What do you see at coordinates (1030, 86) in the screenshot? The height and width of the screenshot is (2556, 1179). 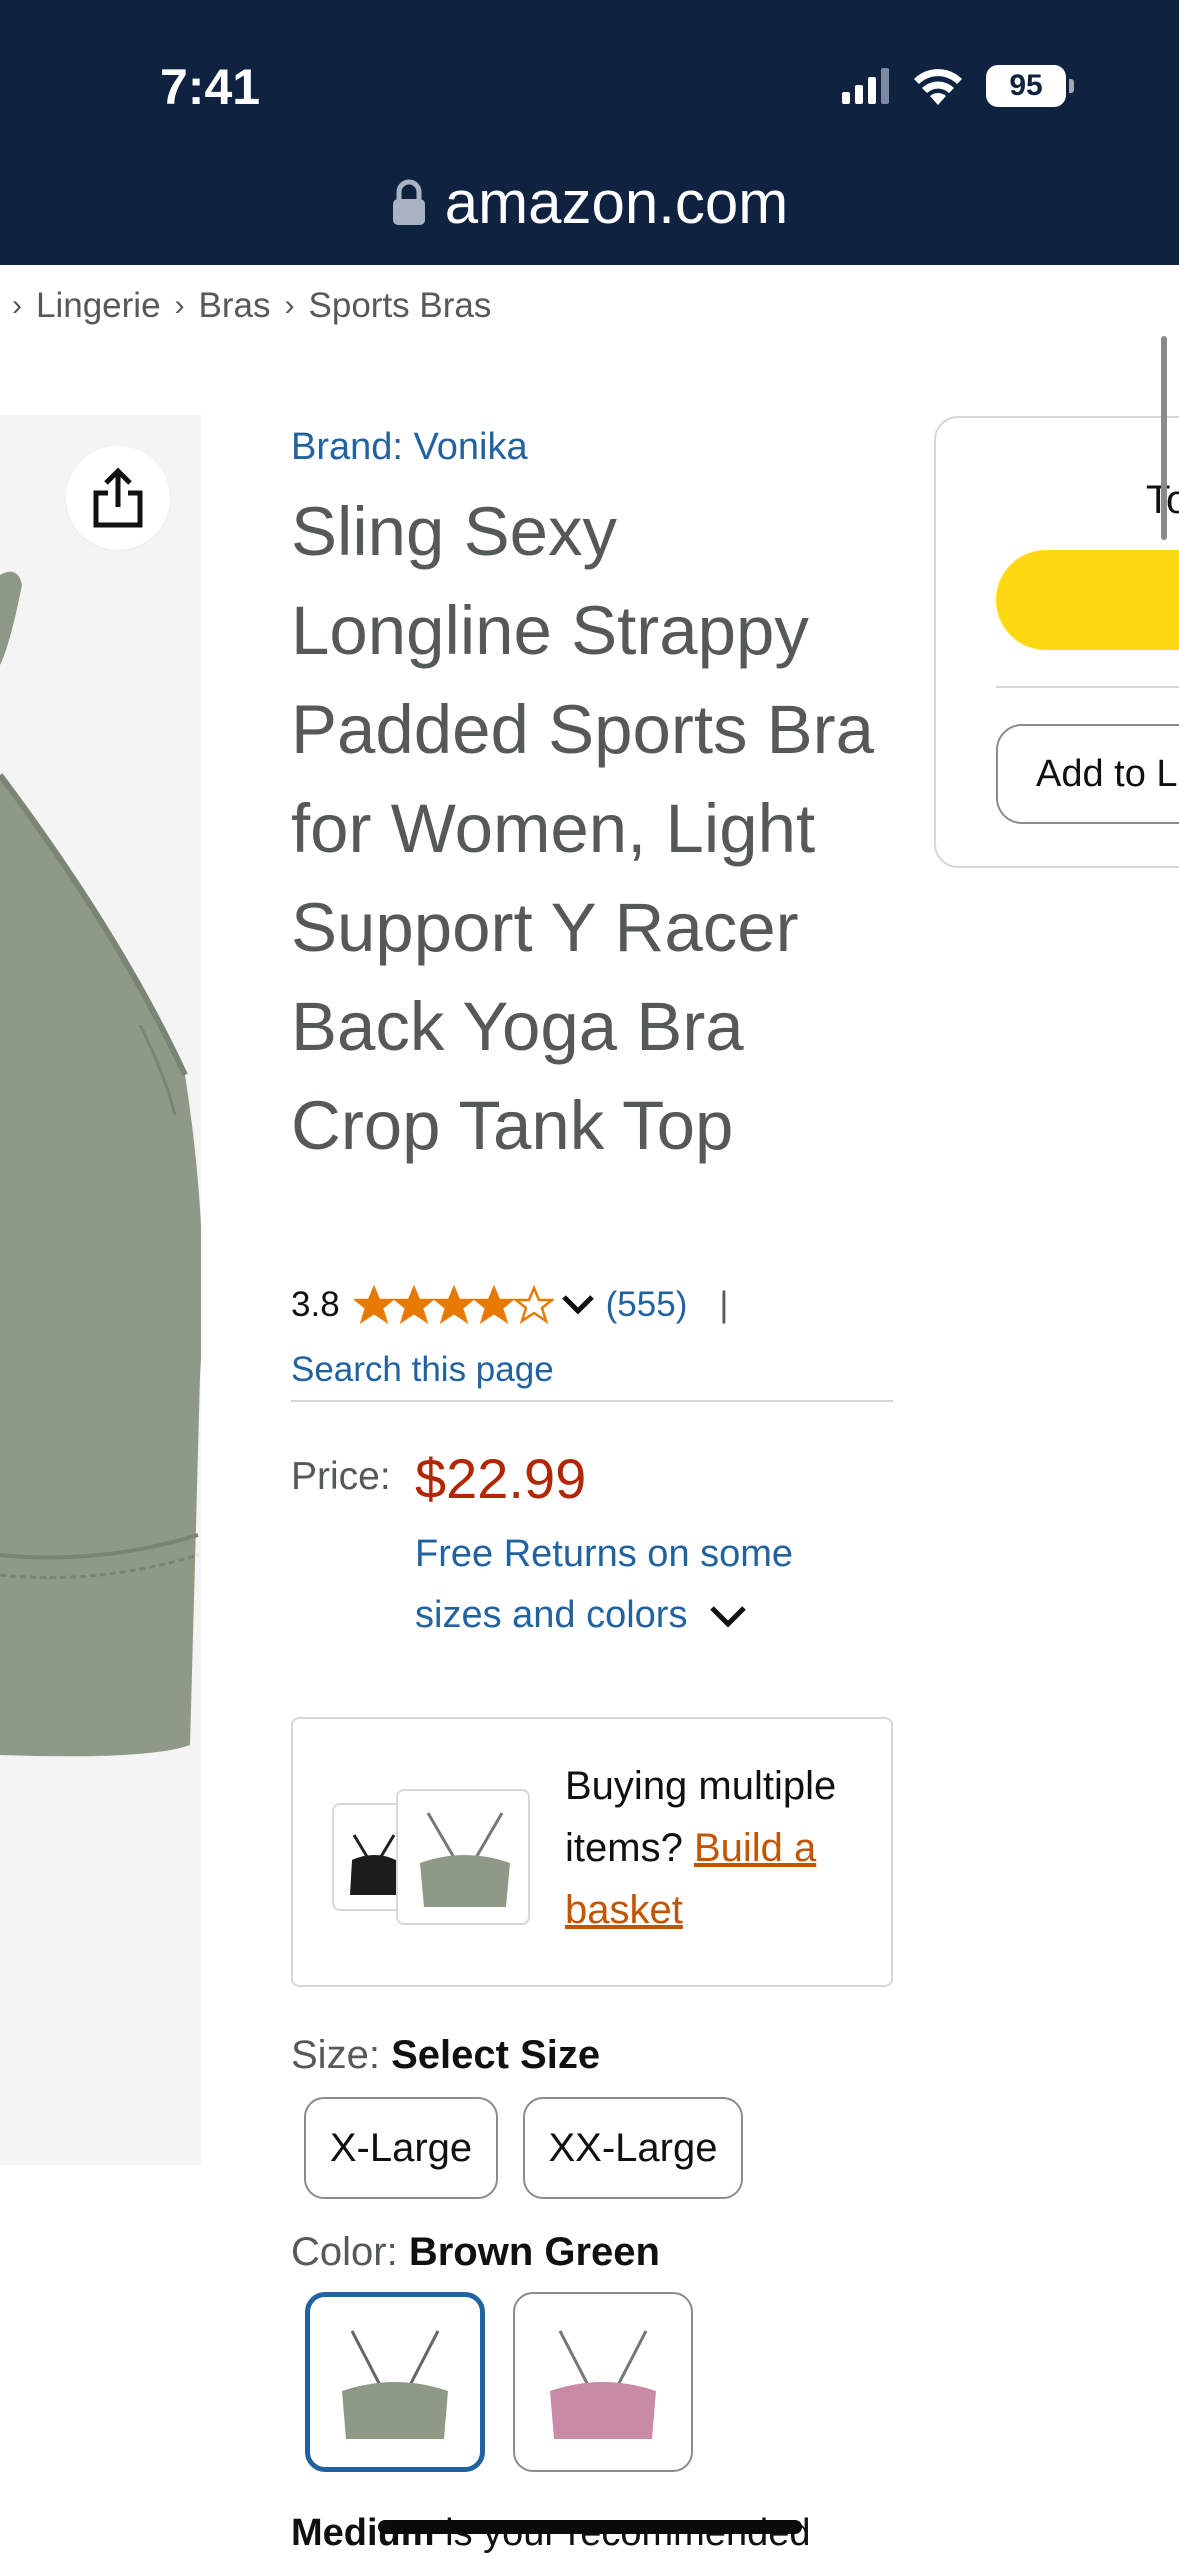 I see `battery-indicator: 95` at bounding box center [1030, 86].